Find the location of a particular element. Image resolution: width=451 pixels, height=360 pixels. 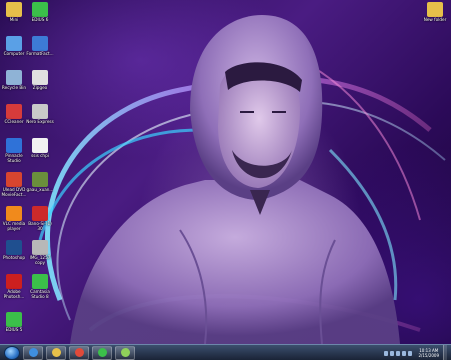

desktop-icon-label: Recycle Bin is located at coordinates (14, 87).